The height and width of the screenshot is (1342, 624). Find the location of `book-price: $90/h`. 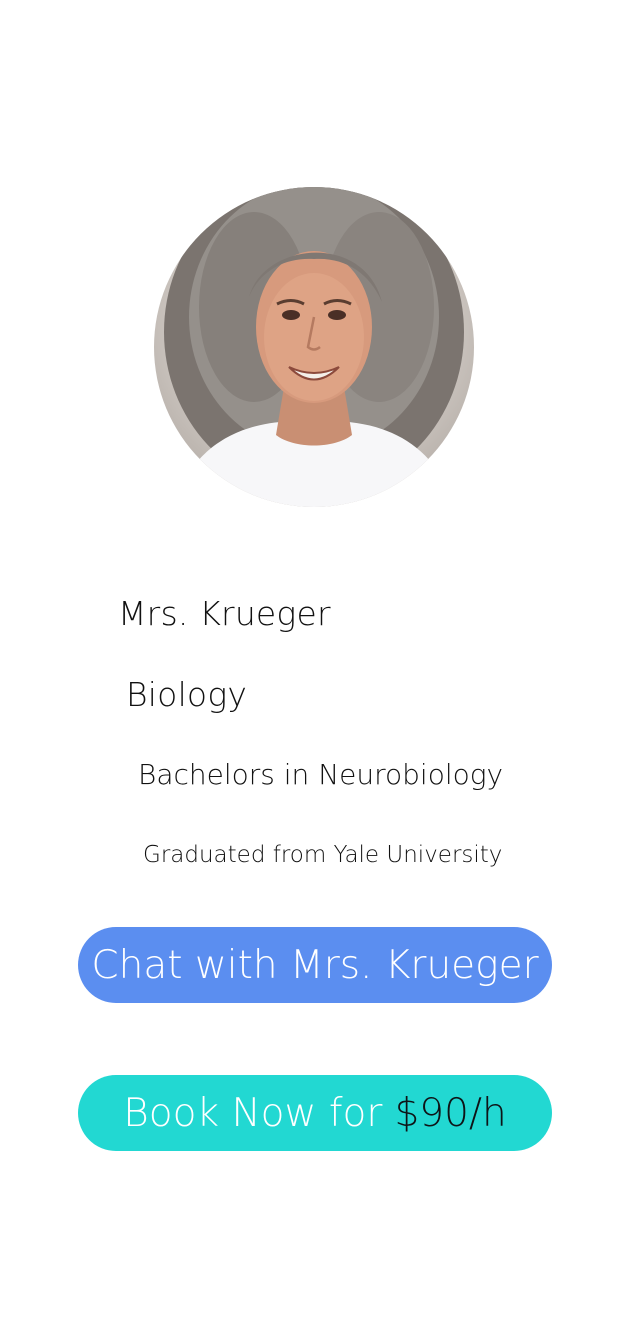

book-price: $90/h is located at coordinates (450, 1113).